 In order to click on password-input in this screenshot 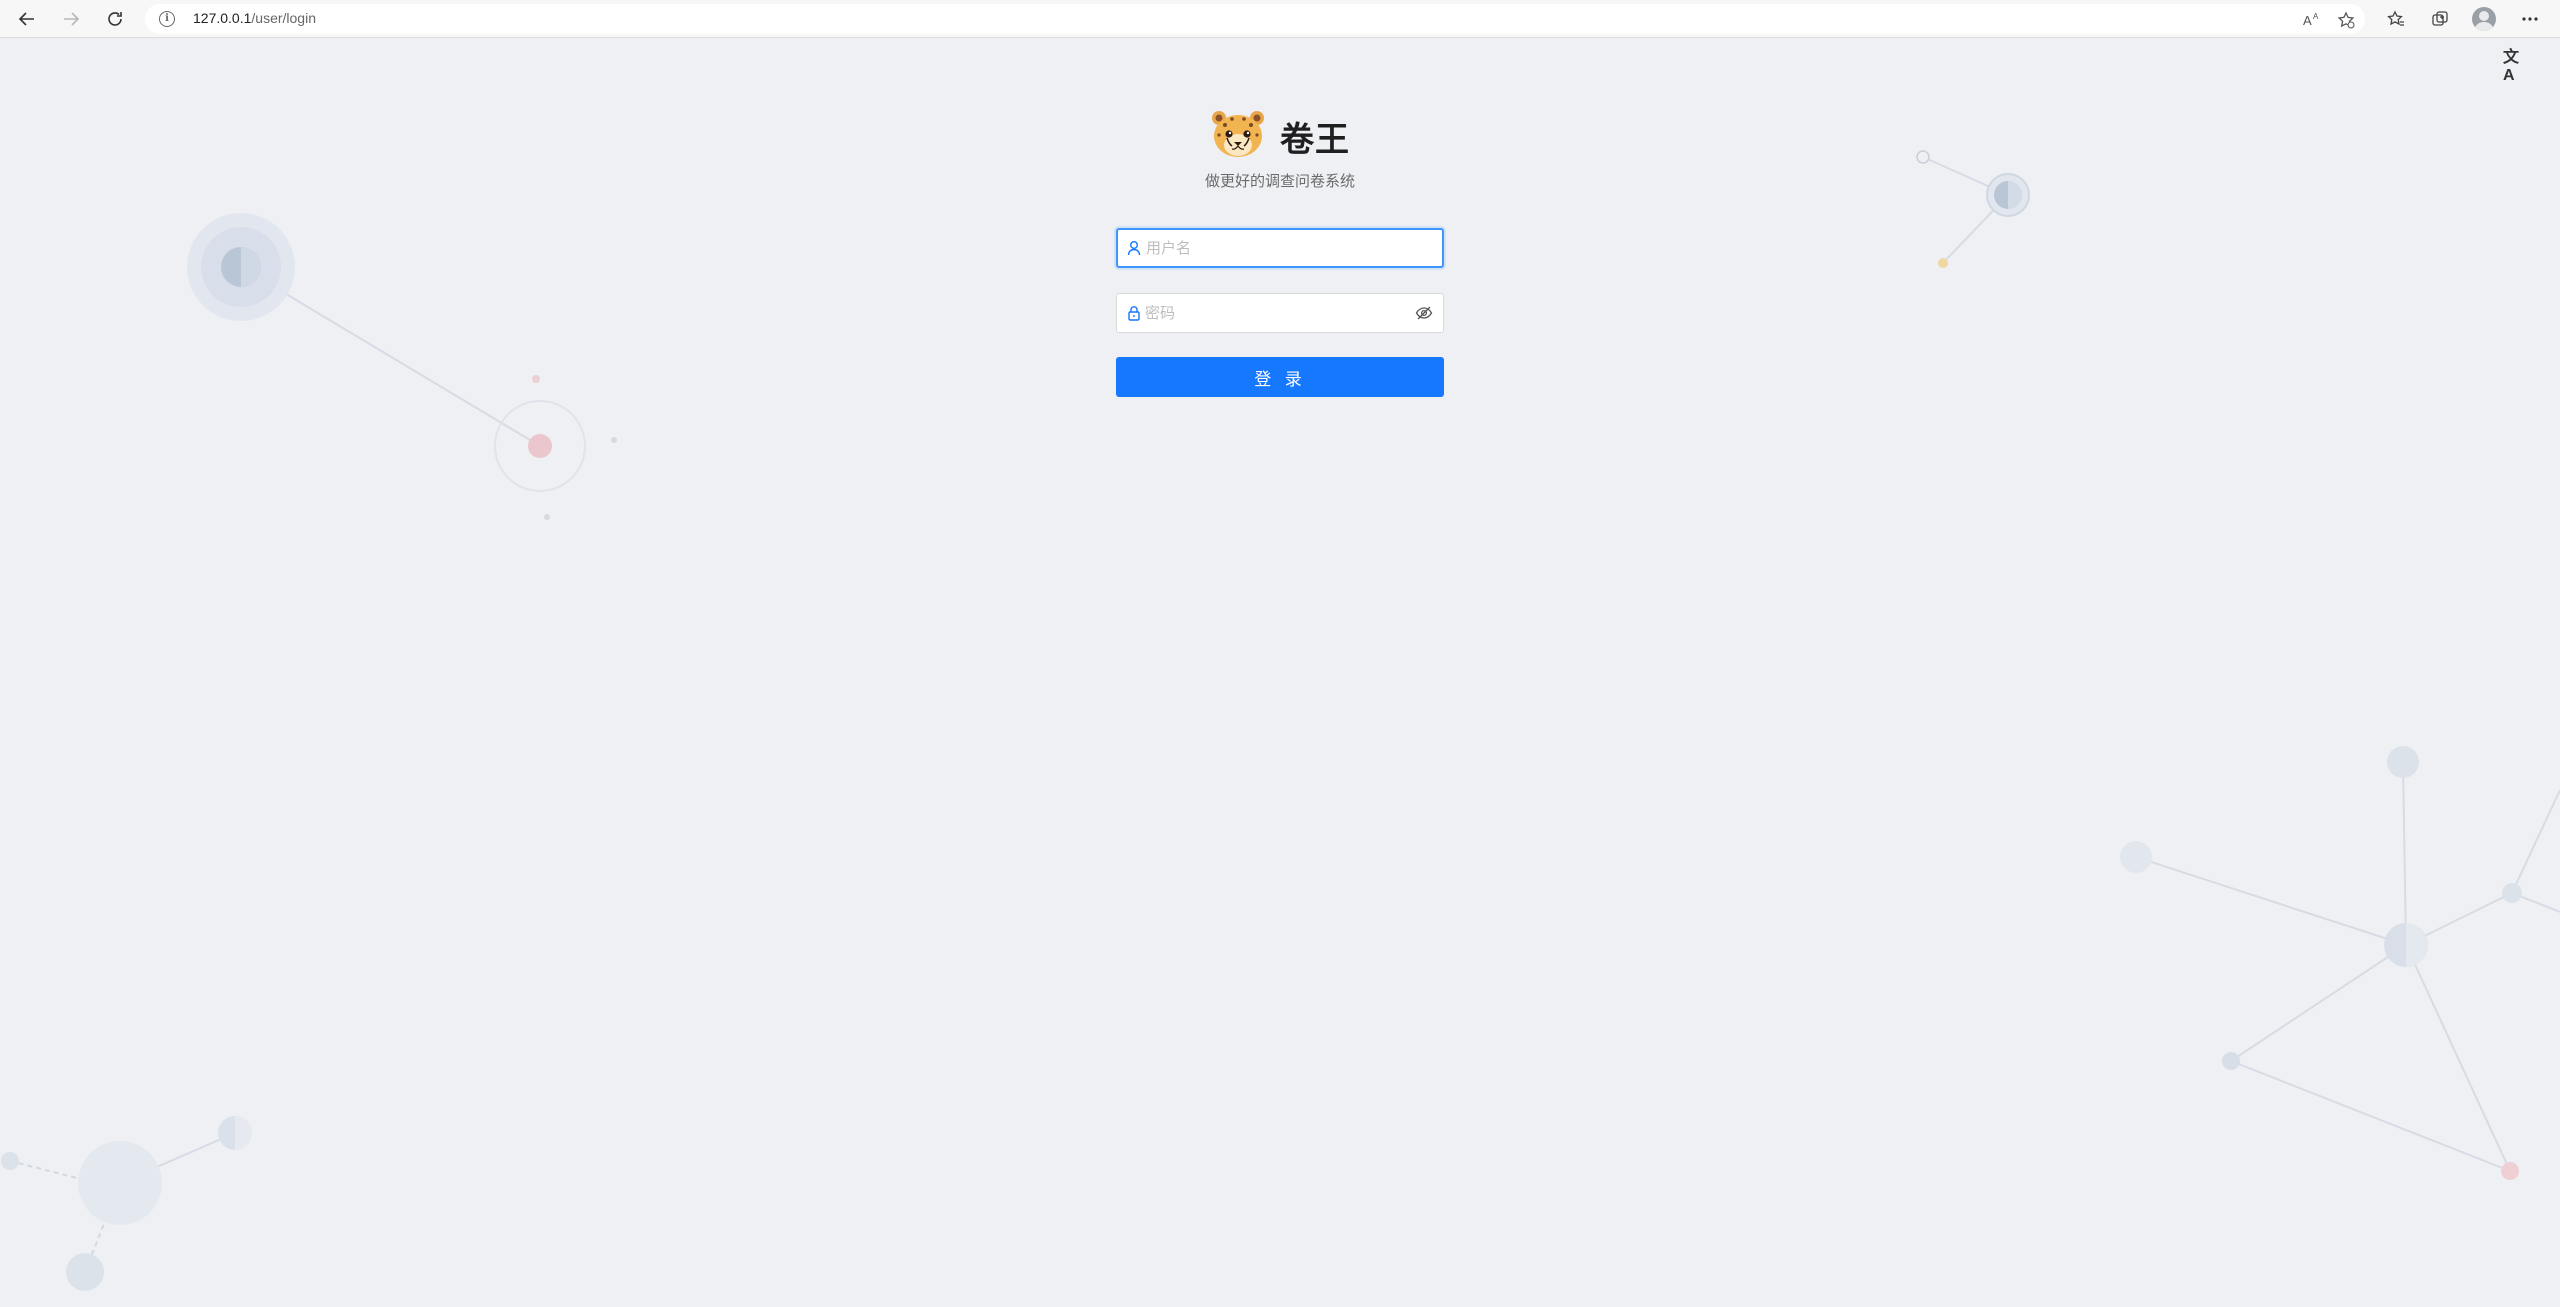, I will do `click(1275, 313)`.